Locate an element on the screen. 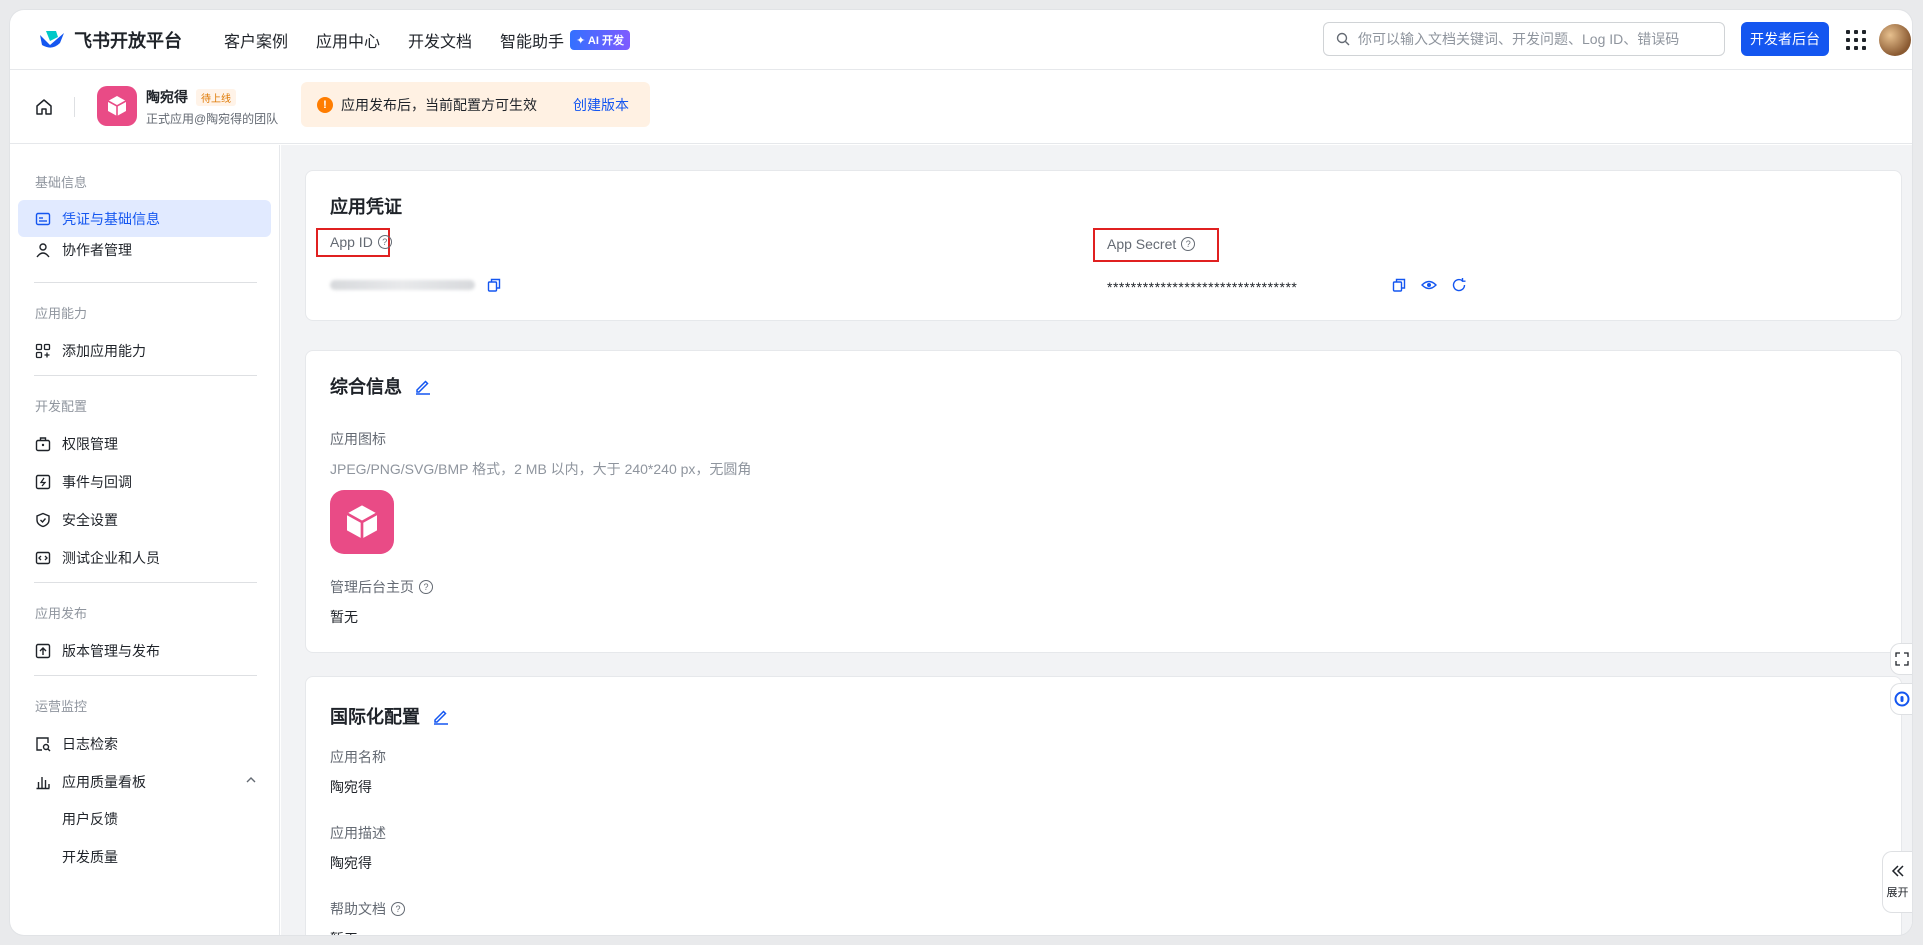  sidebar-item-label: 协作者管理 is located at coordinates (97, 249).